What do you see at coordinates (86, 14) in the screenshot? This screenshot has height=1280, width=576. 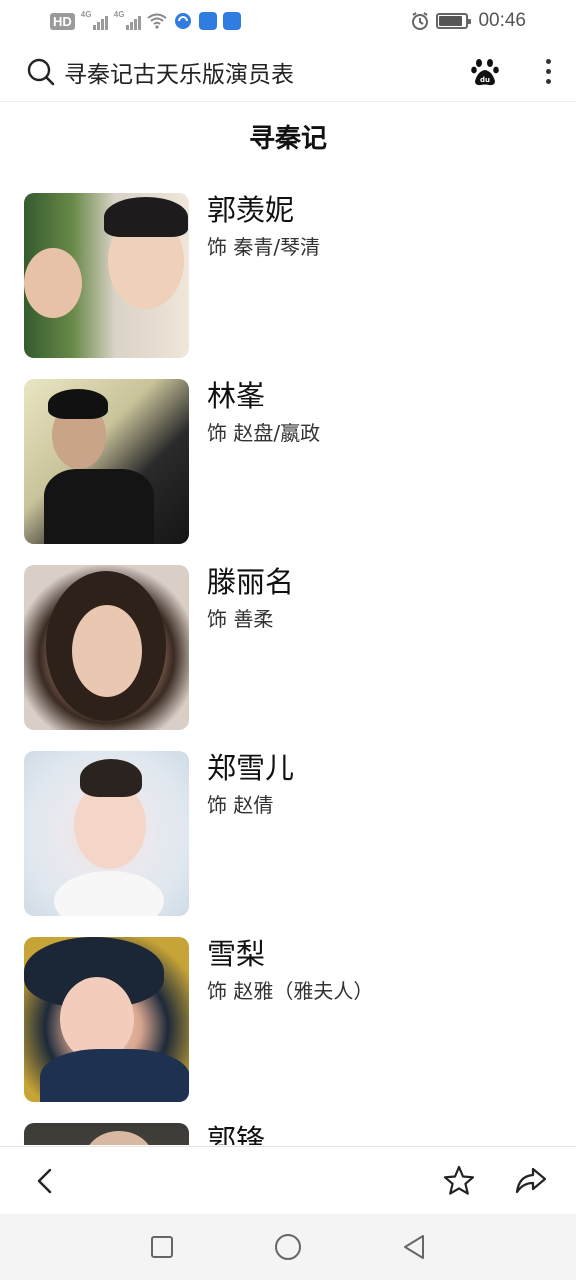 I see `network-type-label: 4G` at bounding box center [86, 14].